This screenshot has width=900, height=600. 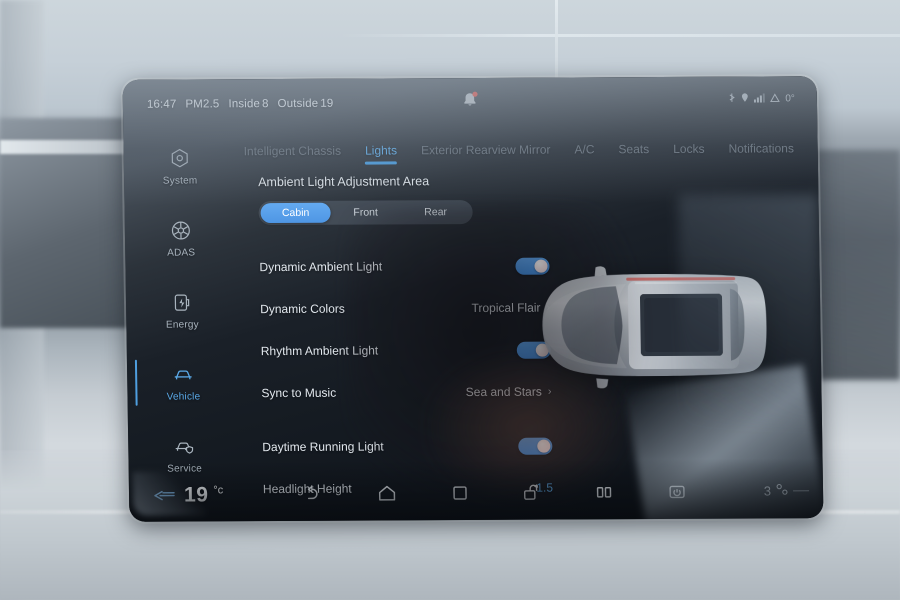 I want to click on ambient-area-segmented-control: Cabin Front Rear, so click(x=365, y=213).